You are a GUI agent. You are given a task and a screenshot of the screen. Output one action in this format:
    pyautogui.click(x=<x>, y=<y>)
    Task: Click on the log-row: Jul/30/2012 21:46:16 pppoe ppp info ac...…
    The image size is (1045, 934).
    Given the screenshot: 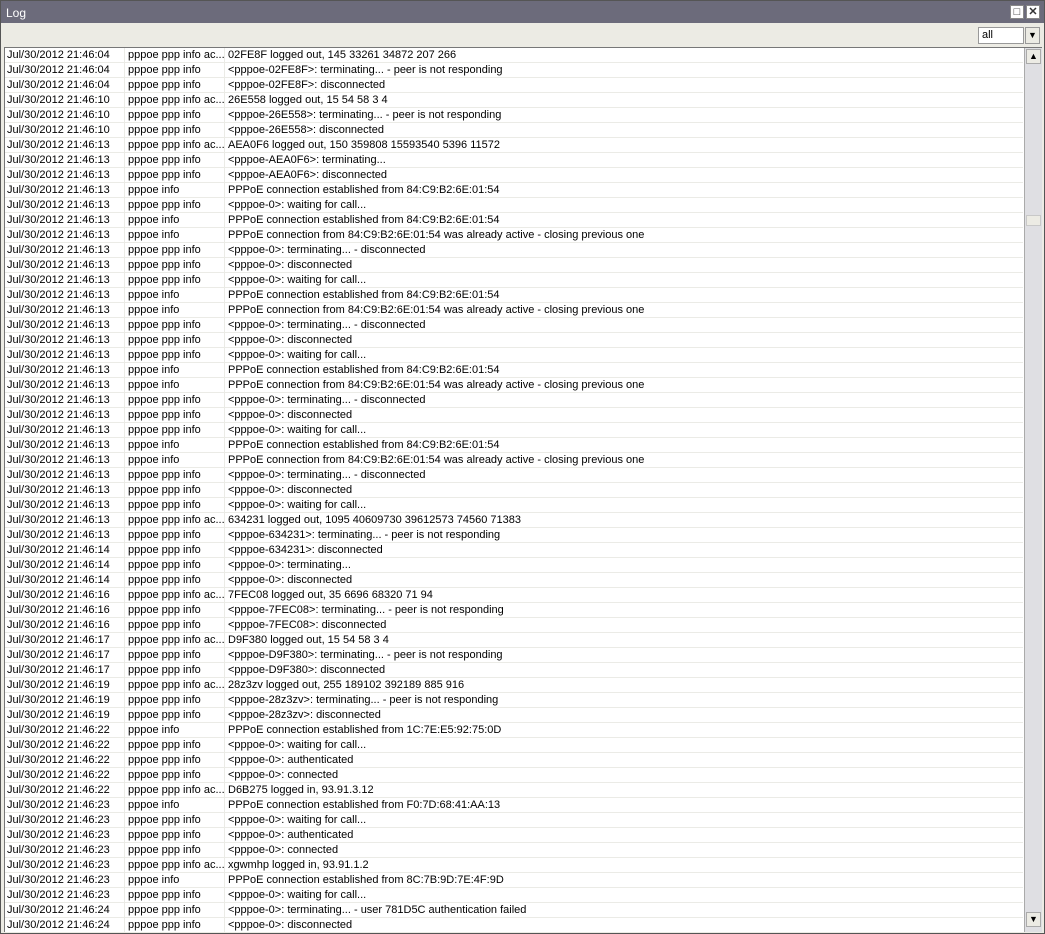 What is the action you would take?
    pyautogui.click(x=514, y=595)
    